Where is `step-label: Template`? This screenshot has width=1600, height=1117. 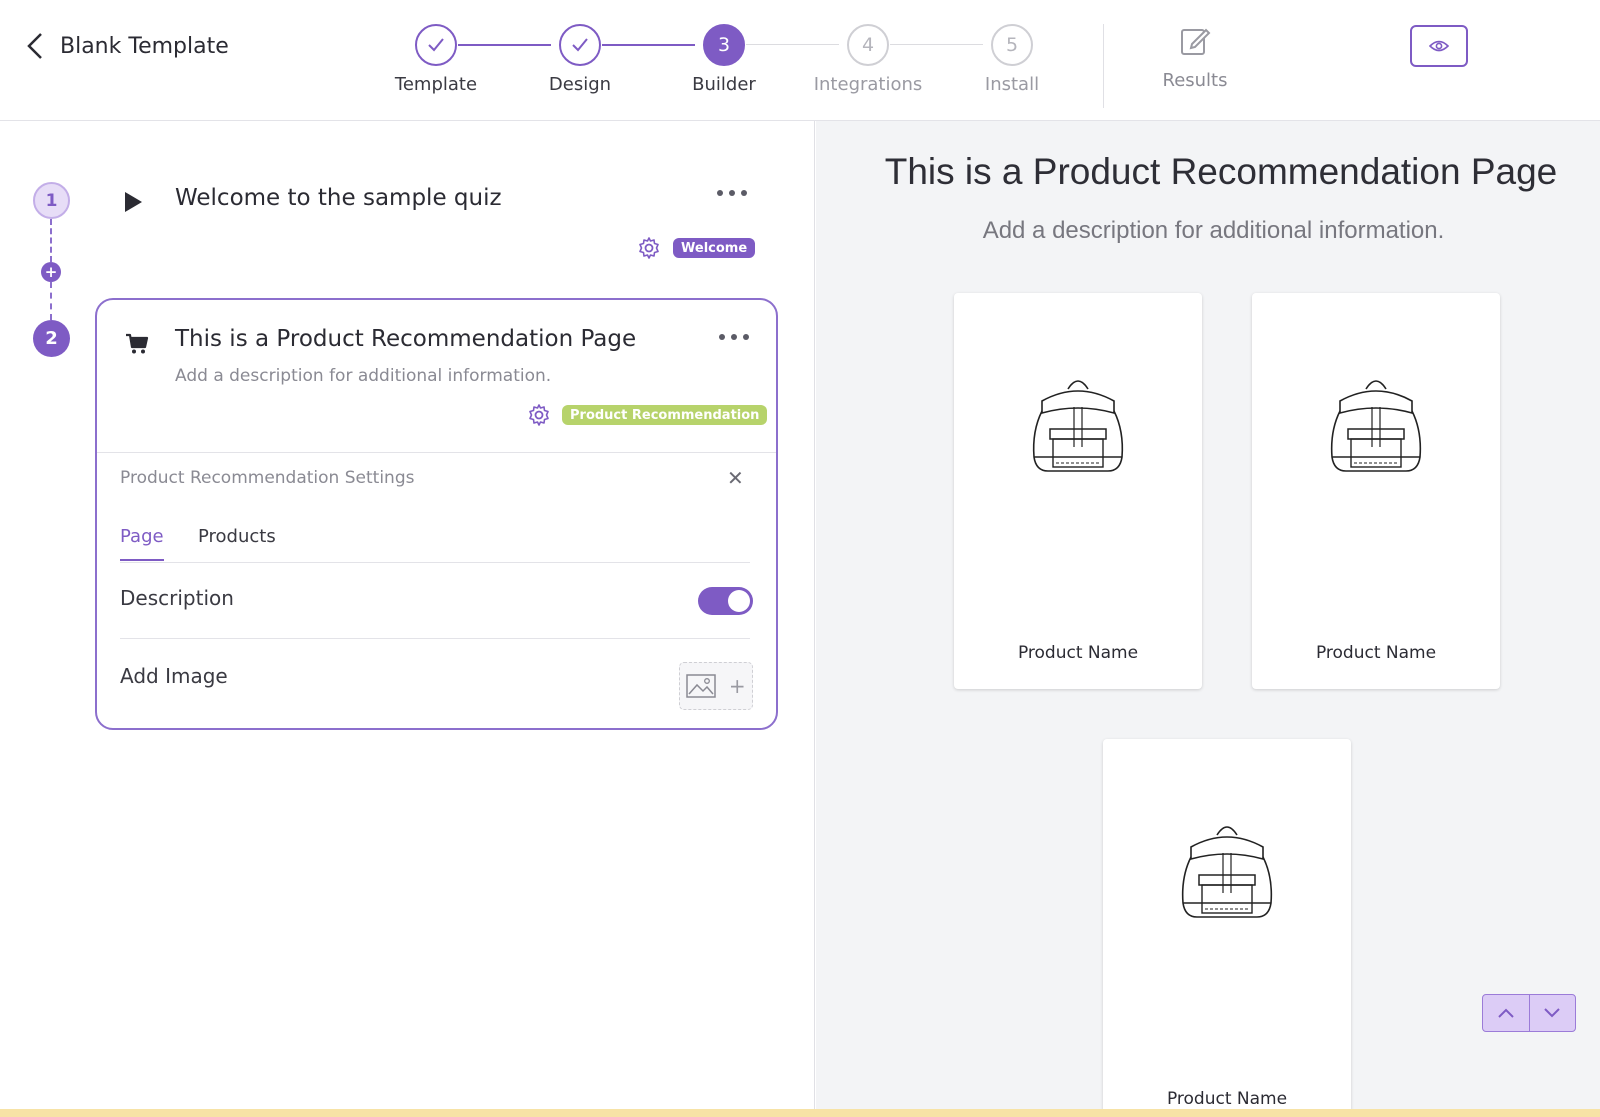 step-label: Template is located at coordinates (436, 84).